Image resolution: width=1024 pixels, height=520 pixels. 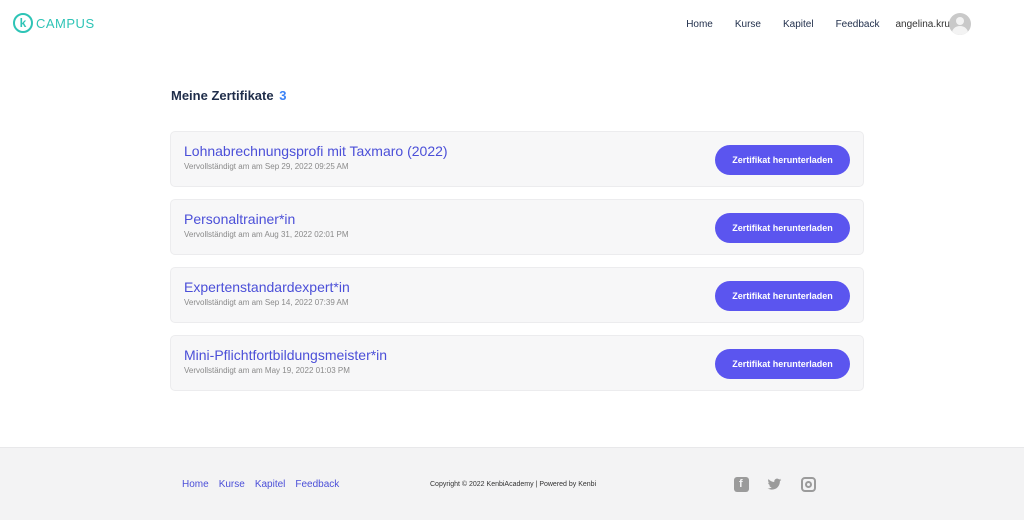 What do you see at coordinates (270, 484) in the screenshot?
I see `footer-link-kapitel: Kapitel` at bounding box center [270, 484].